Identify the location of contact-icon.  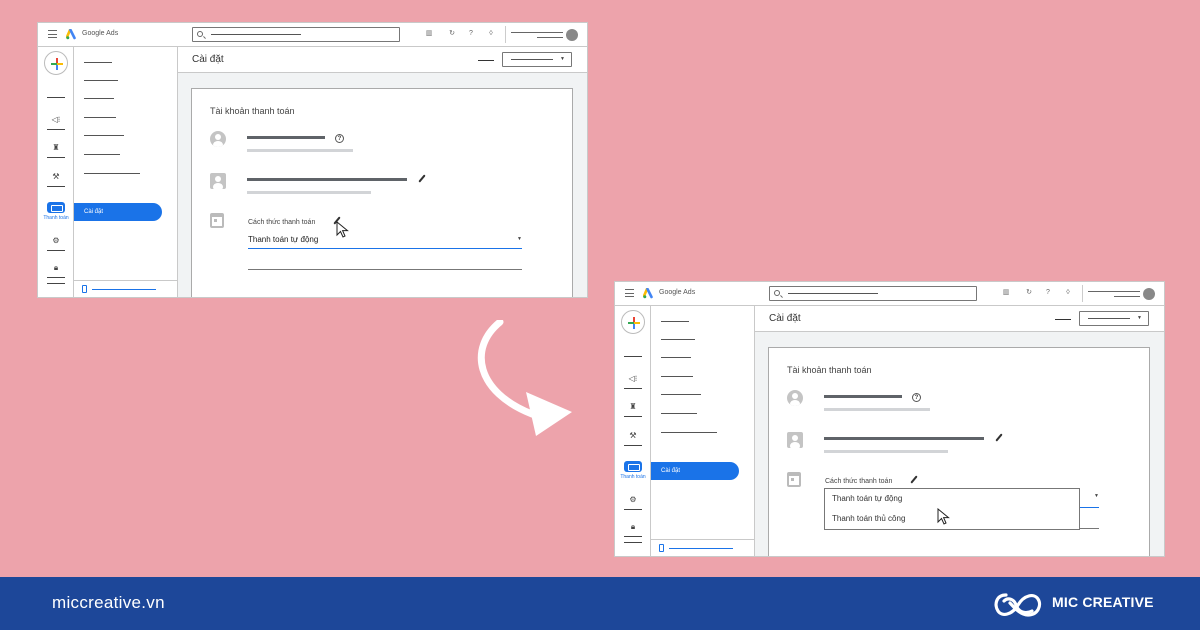
(218, 181).